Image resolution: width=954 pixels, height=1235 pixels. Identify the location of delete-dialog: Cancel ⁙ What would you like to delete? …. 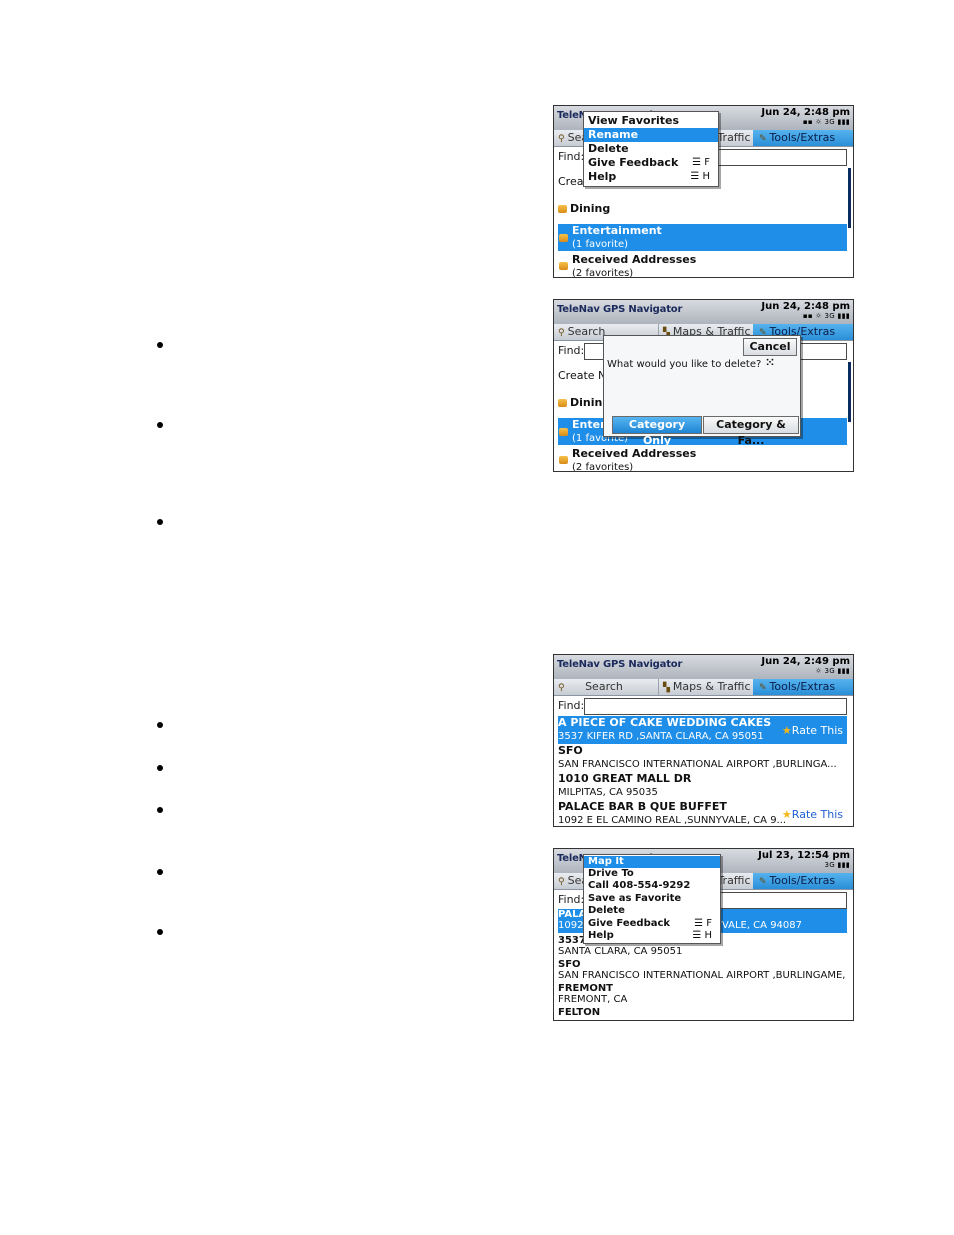
(702, 391).